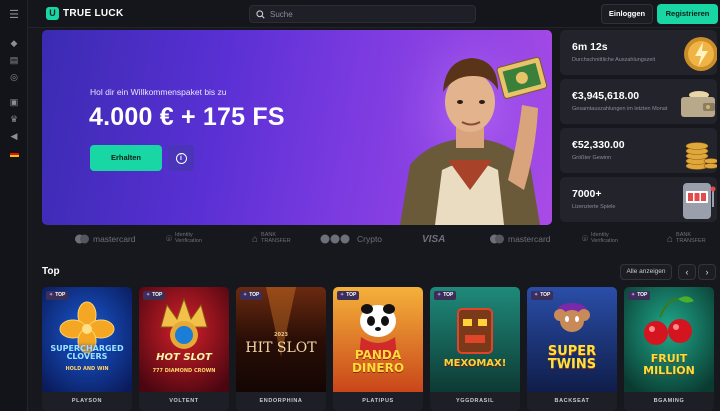 This screenshot has height=411, width=720. Describe the element at coordinates (669, 401) in the screenshot. I see `game-provider: BGAMING` at that location.